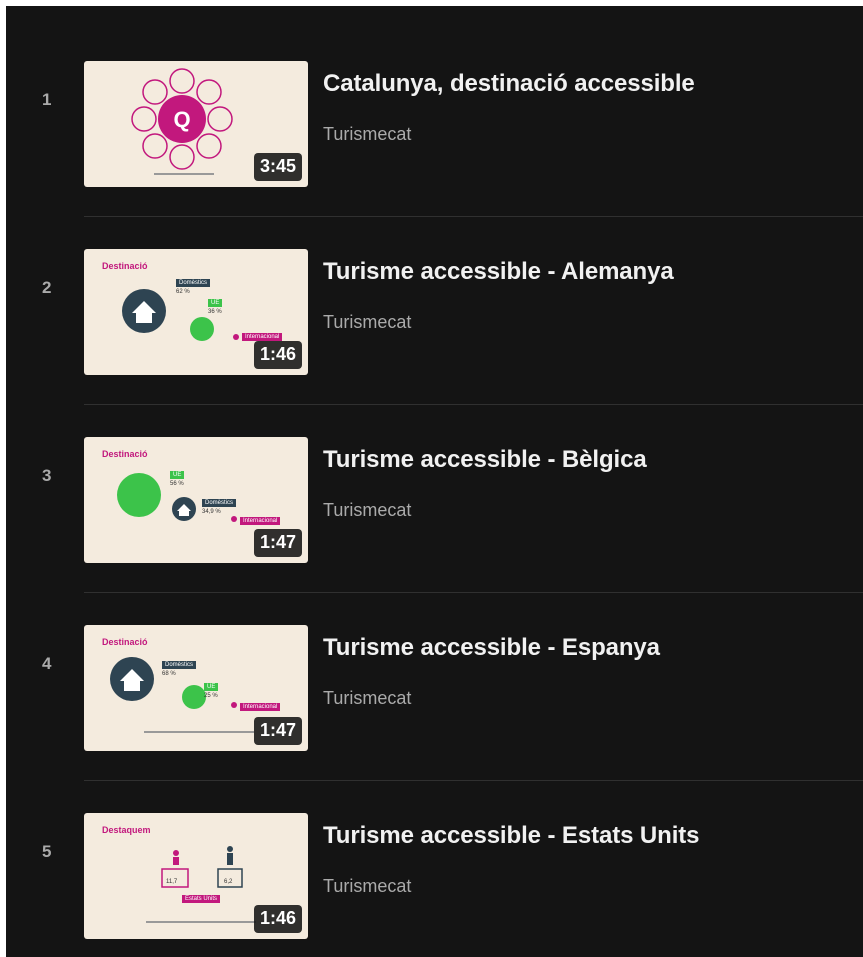 The height and width of the screenshot is (957, 863). I want to click on video-title: Turisme accessible - Estats Units, so click(511, 836).